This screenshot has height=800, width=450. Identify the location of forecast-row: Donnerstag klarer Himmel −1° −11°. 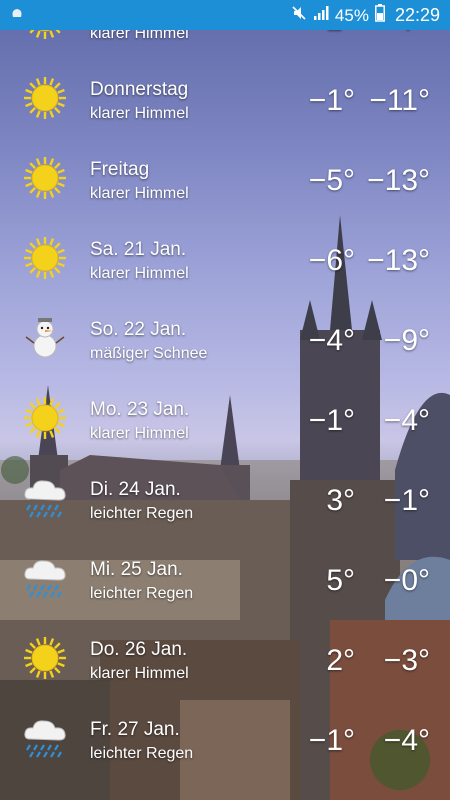
(225, 100).